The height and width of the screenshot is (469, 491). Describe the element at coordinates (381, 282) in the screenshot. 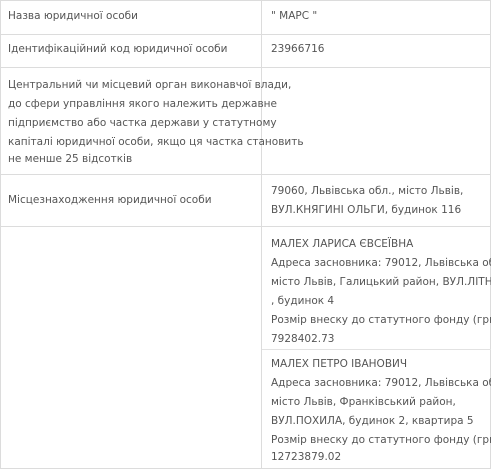

I see `founder-detail-line: місто Львів, Галицький район, ВУЛ.ЛІТНЯ` at that location.